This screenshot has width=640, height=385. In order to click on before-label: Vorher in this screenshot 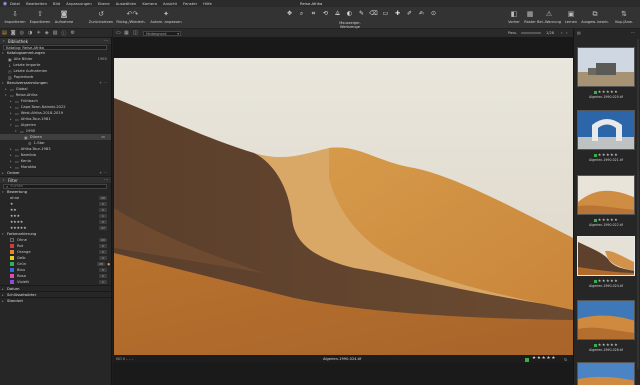, I will do `click(514, 22)`.